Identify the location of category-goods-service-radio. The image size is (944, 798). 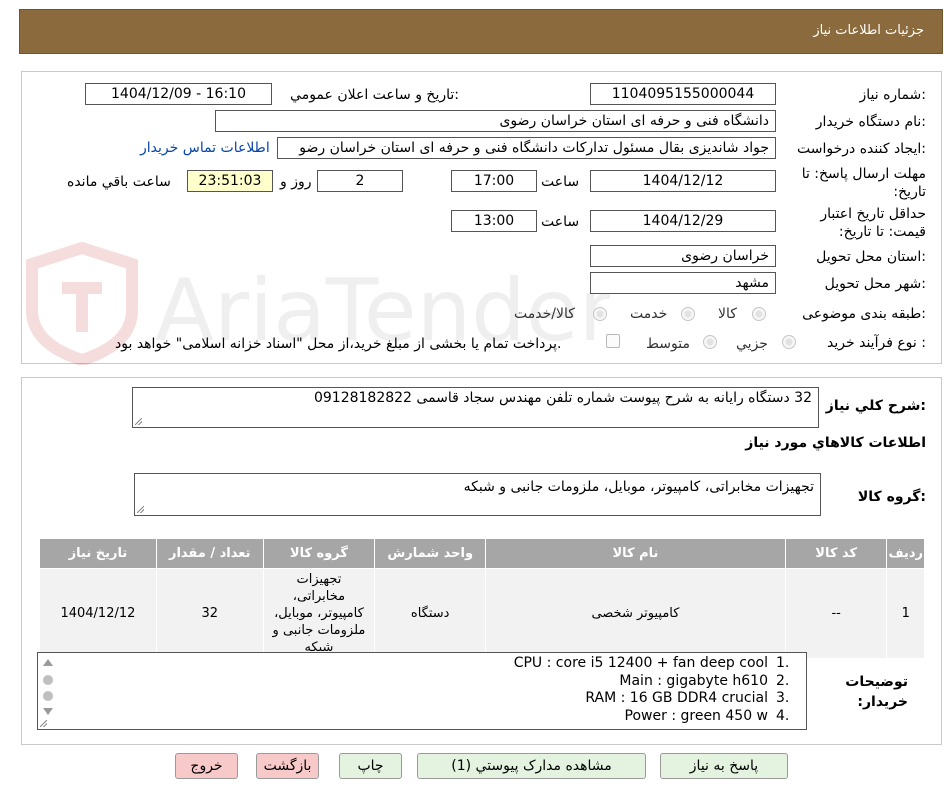
(600, 314).